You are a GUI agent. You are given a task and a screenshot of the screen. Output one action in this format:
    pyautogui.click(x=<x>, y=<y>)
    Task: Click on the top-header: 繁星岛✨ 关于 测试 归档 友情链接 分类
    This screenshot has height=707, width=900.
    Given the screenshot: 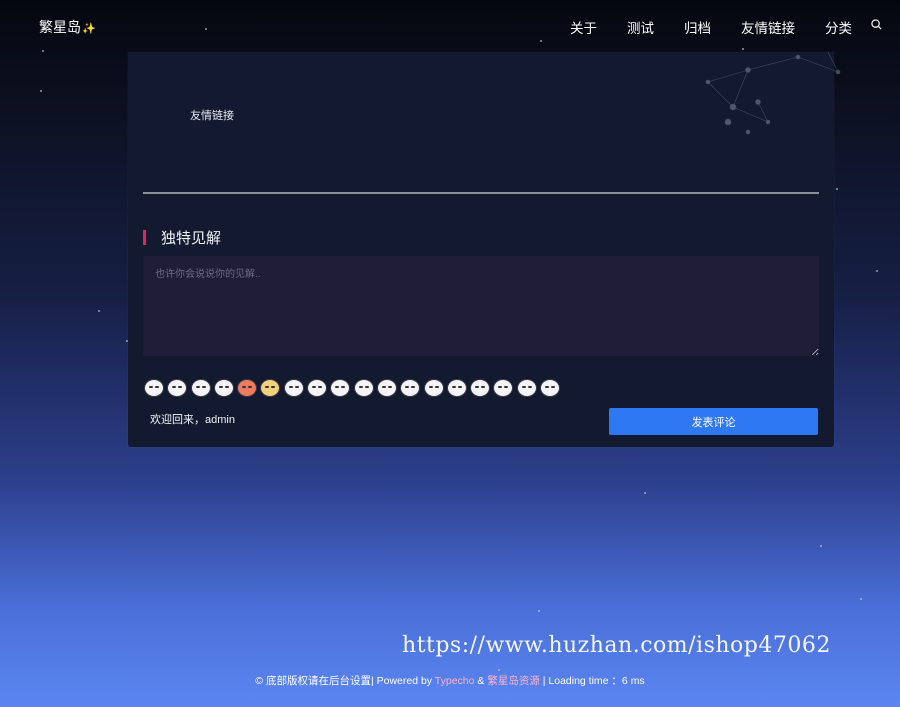 What is the action you would take?
    pyautogui.click(x=450, y=26)
    